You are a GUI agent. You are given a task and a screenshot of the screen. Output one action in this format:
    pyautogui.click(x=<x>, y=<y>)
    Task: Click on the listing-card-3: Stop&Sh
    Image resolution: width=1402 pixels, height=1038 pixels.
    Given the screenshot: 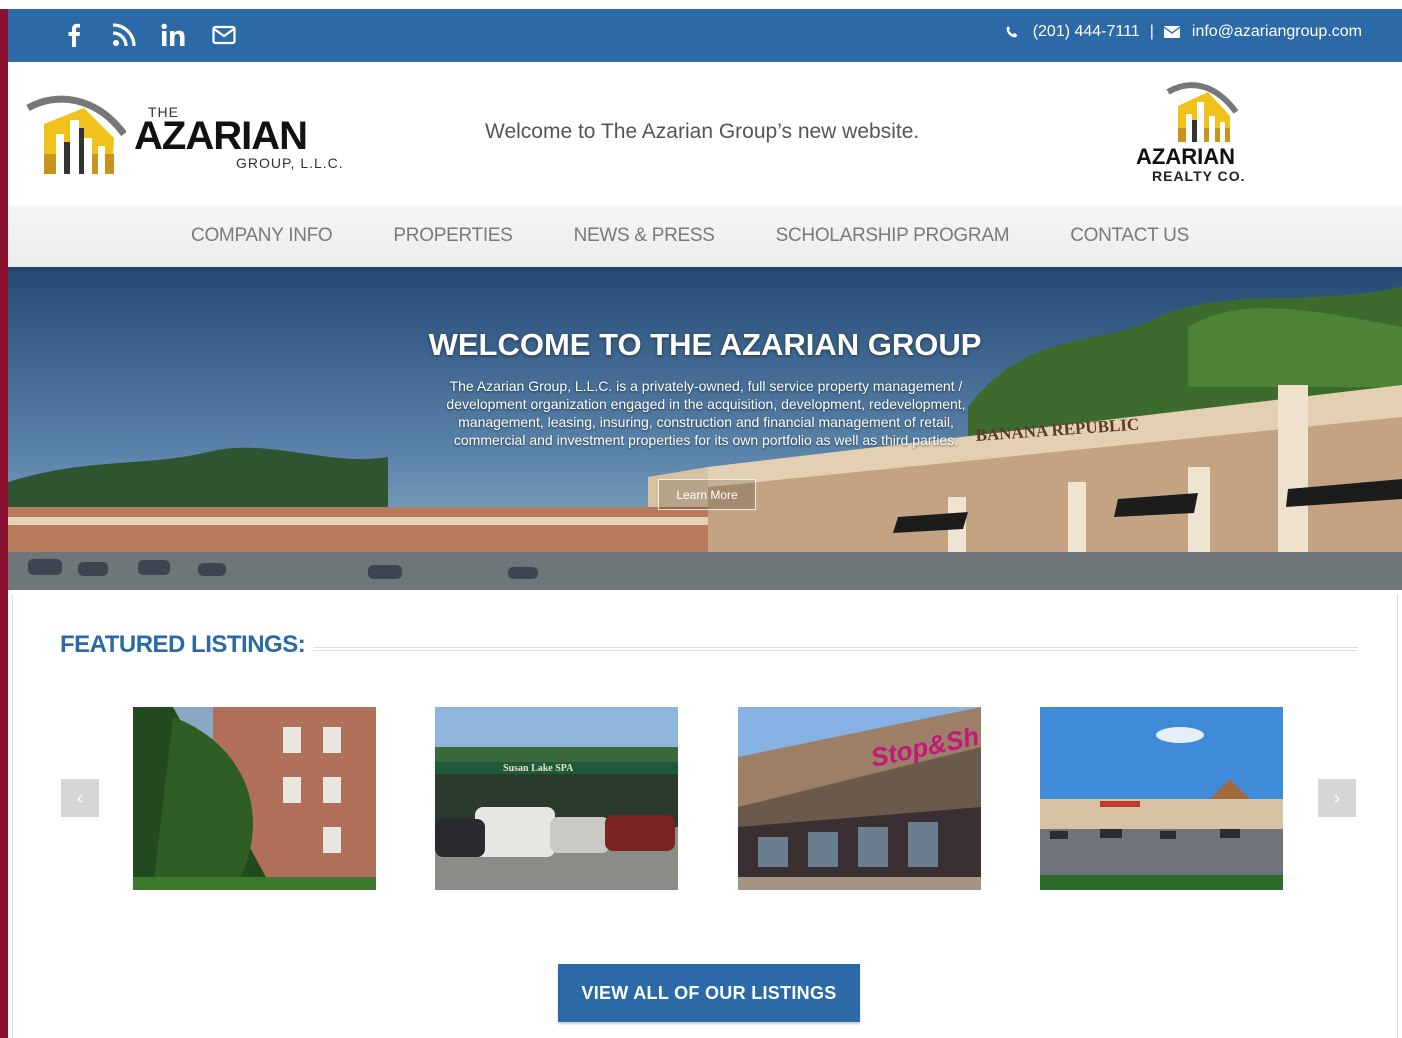 What is the action you would take?
    pyautogui.click(x=859, y=798)
    